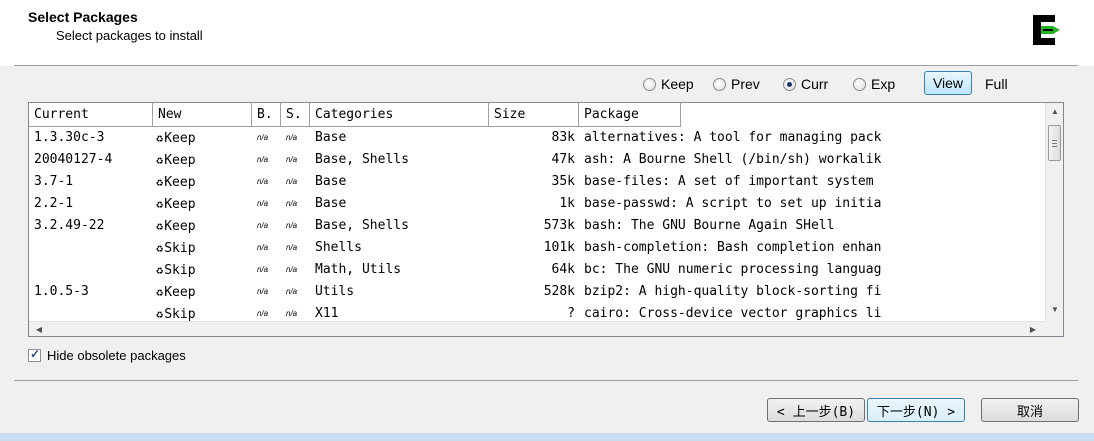 This screenshot has width=1094, height=441. Describe the element at coordinates (996, 84) in the screenshot. I see `view-mode-label: Full` at that location.